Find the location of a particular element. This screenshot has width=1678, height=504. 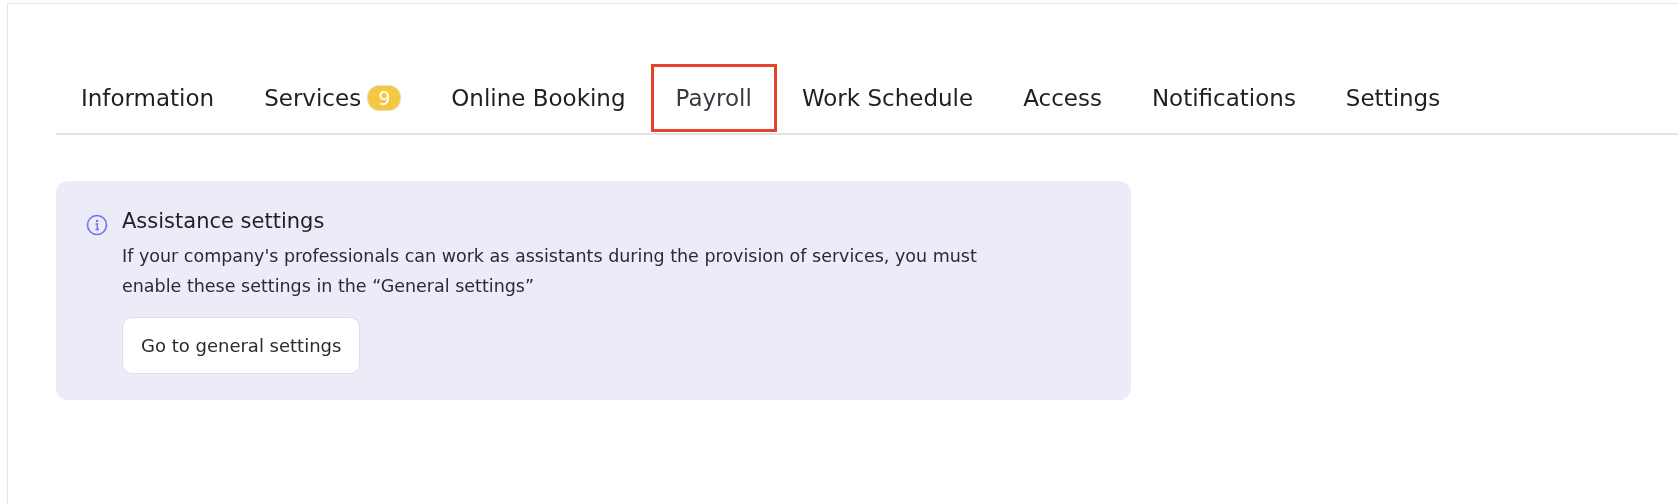

tab: Payroll is located at coordinates (713, 98).